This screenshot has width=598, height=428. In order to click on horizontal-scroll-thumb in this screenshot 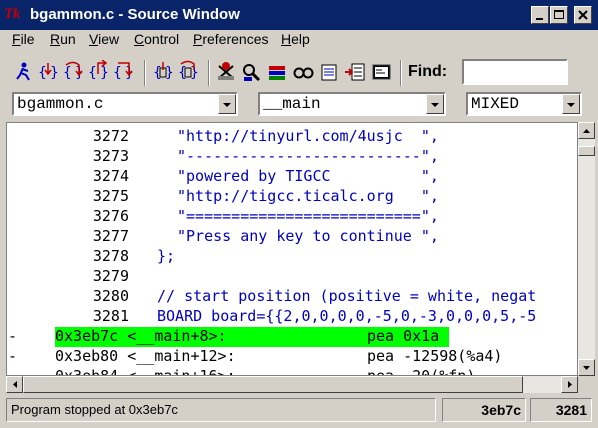, I will do `click(273, 384)`.